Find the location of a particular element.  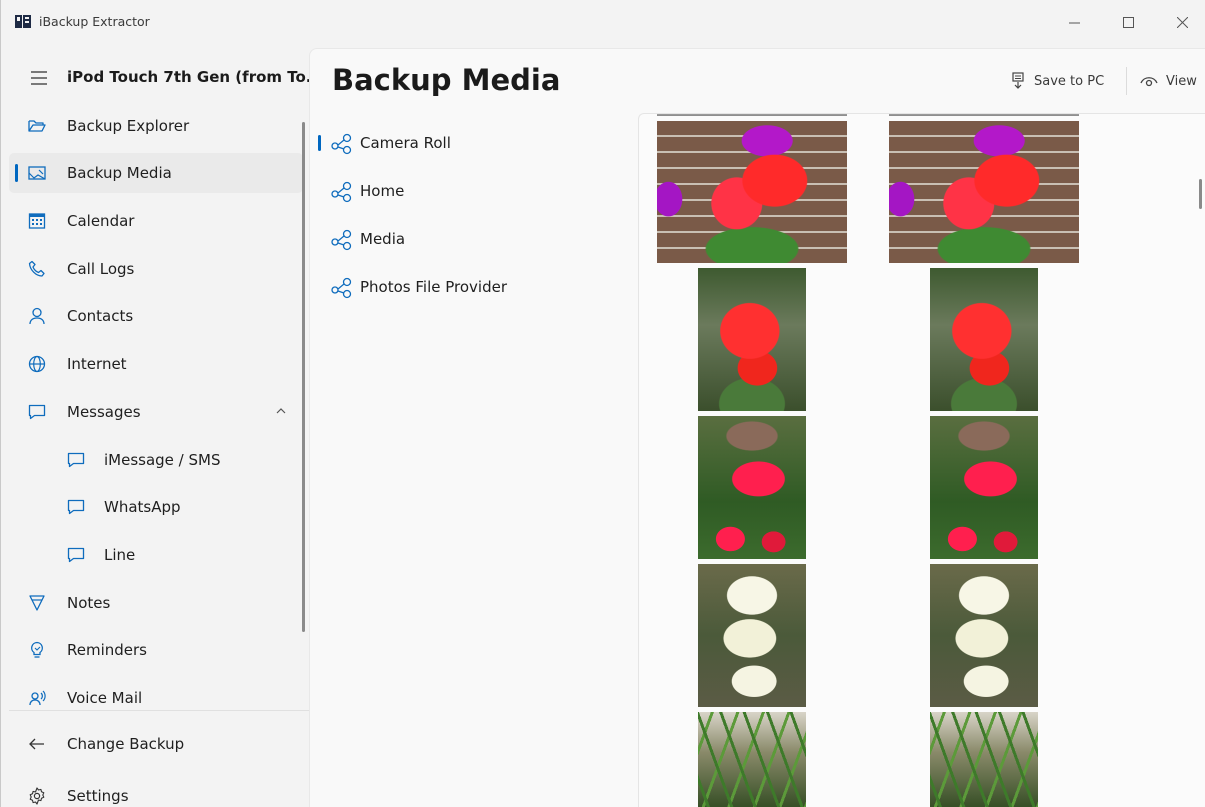

album-label: Media is located at coordinates (383, 239).